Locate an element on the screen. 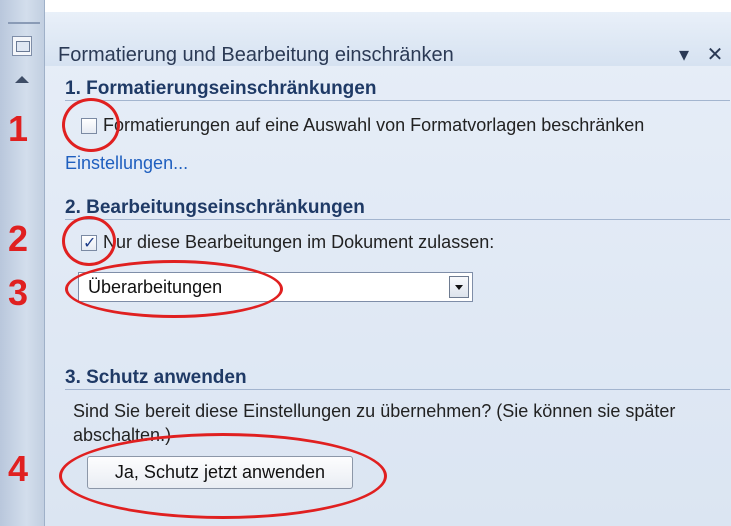 The height and width of the screenshot is (526, 731). editing-restriction-checkbox is located at coordinates (89, 242).